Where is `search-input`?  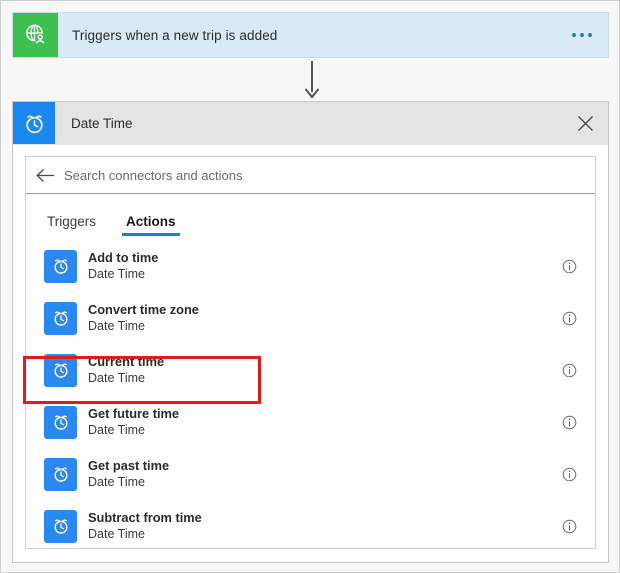
search-input is located at coordinates (329, 175).